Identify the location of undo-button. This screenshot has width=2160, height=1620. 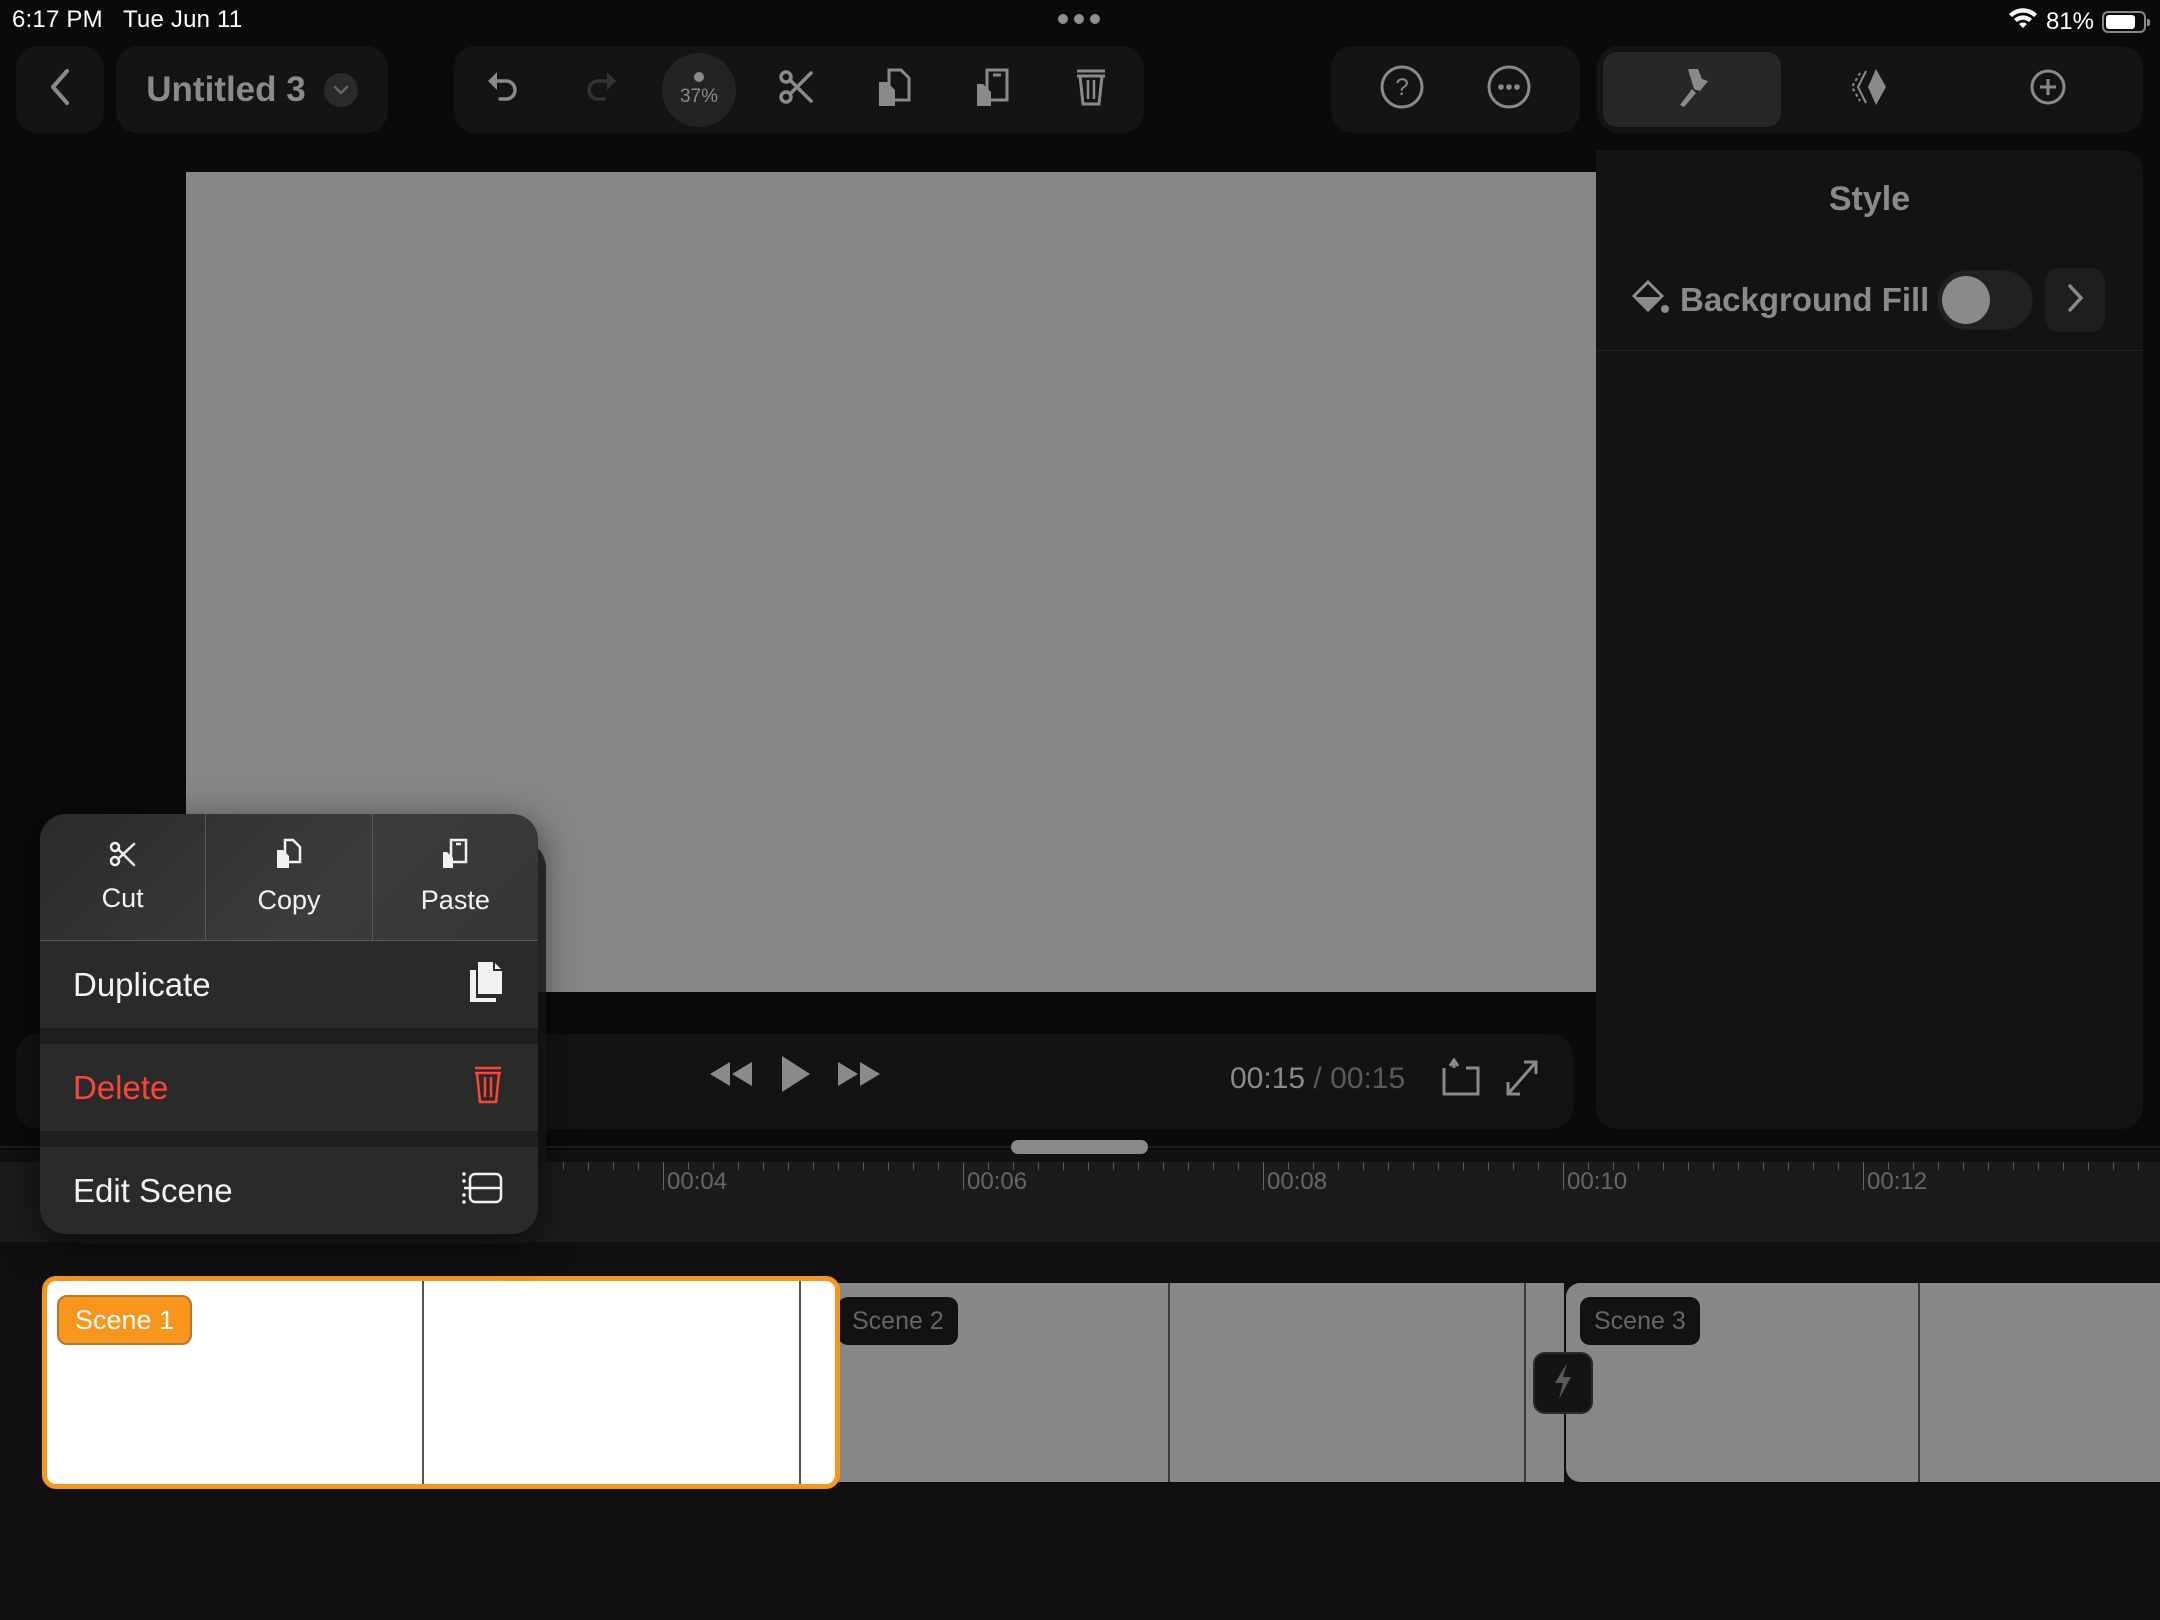
(503, 89).